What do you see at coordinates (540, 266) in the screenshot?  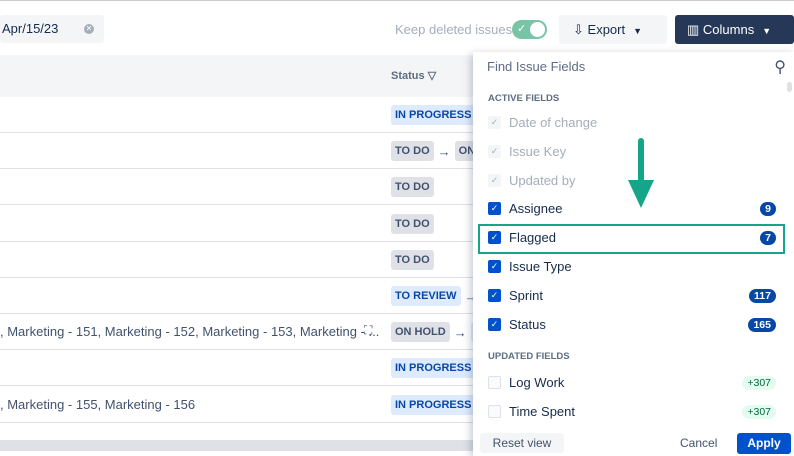 I see `field-label: Issue Type` at bounding box center [540, 266].